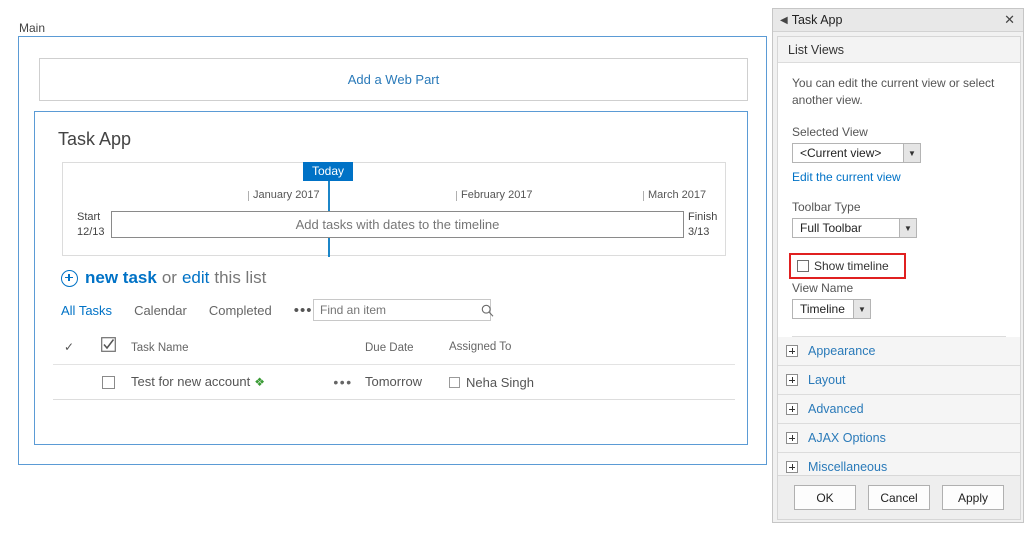 The width and height of the screenshot is (1024, 548). What do you see at coordinates (303, 310) in the screenshot?
I see `tab-more-ellipsis-icon: •••` at bounding box center [303, 310].